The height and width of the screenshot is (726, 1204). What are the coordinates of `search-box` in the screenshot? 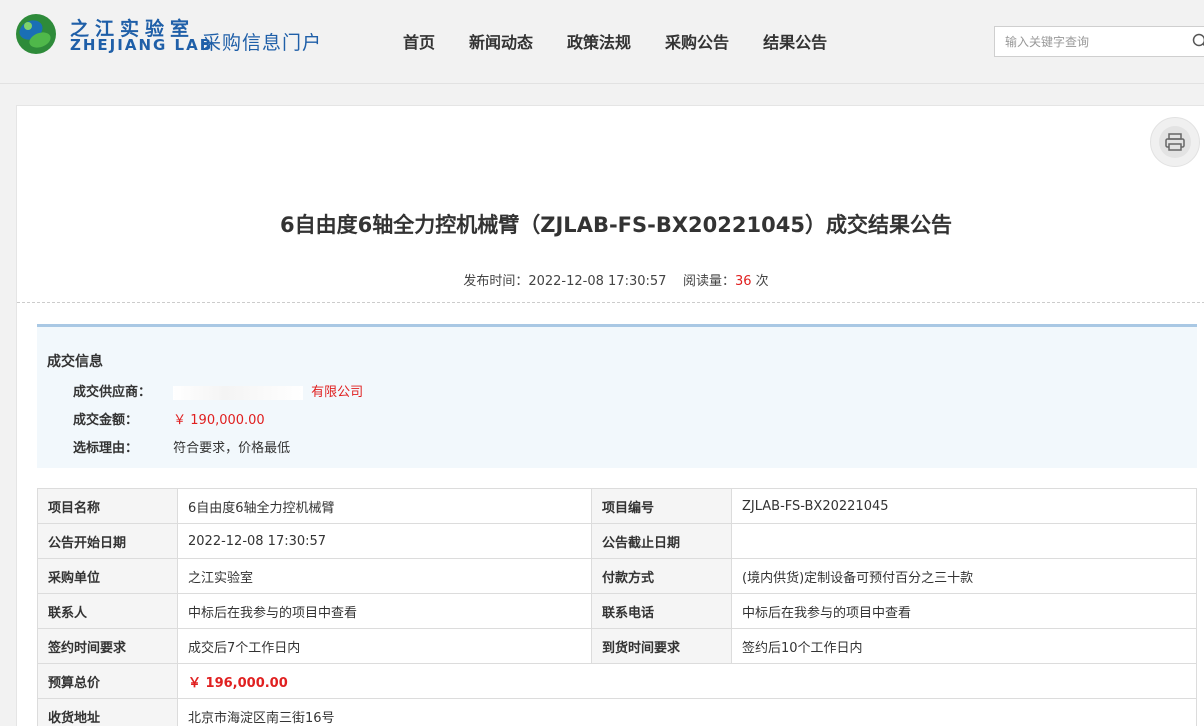 It's located at (1099, 41).